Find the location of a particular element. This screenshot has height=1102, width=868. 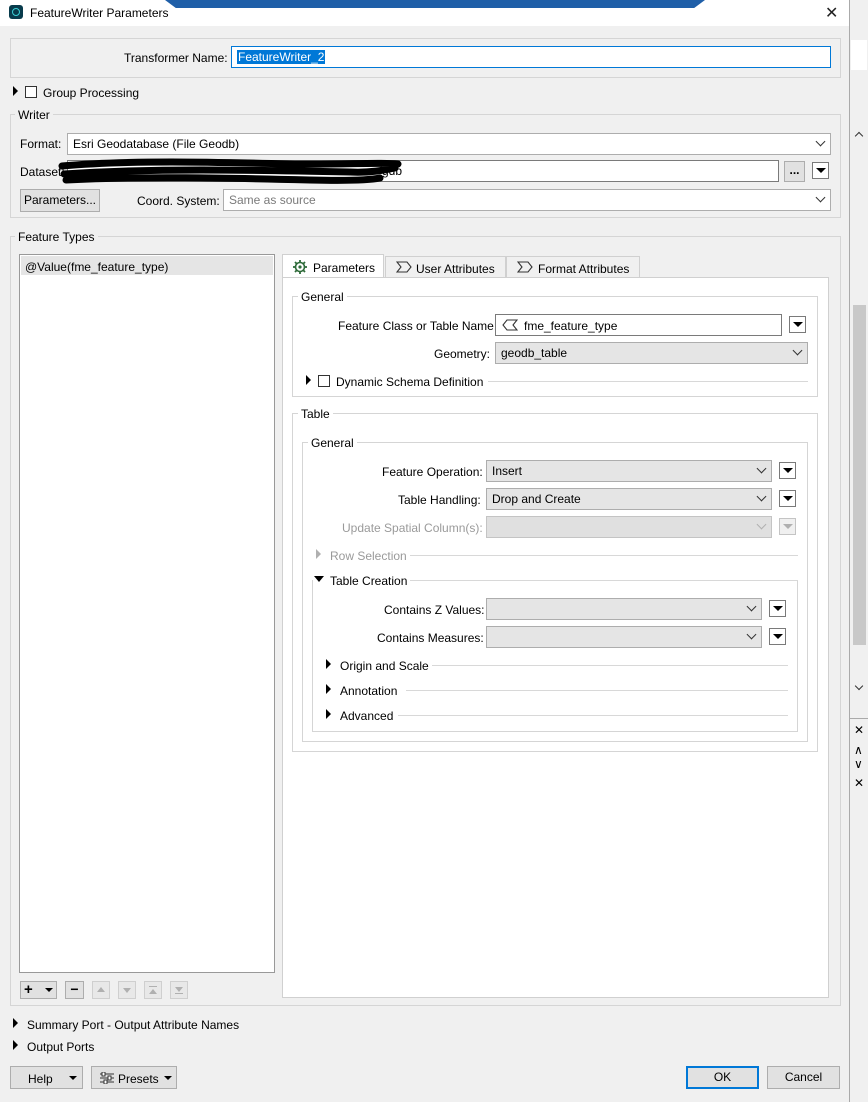

writer-legend: Writer is located at coordinates (34, 115).